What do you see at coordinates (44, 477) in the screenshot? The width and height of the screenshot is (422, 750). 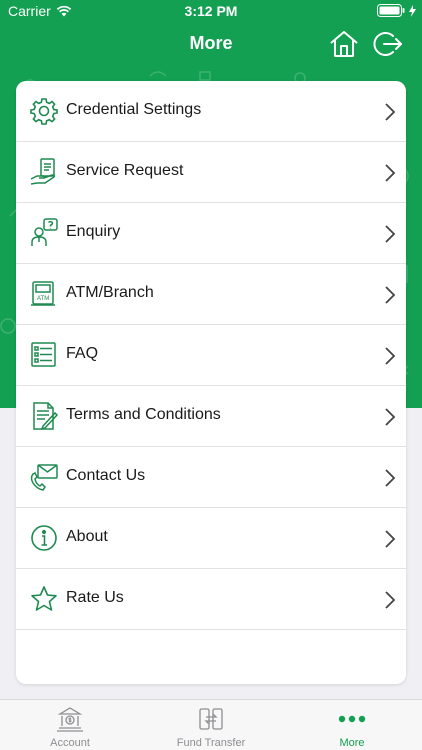 I see `contact-icon` at bounding box center [44, 477].